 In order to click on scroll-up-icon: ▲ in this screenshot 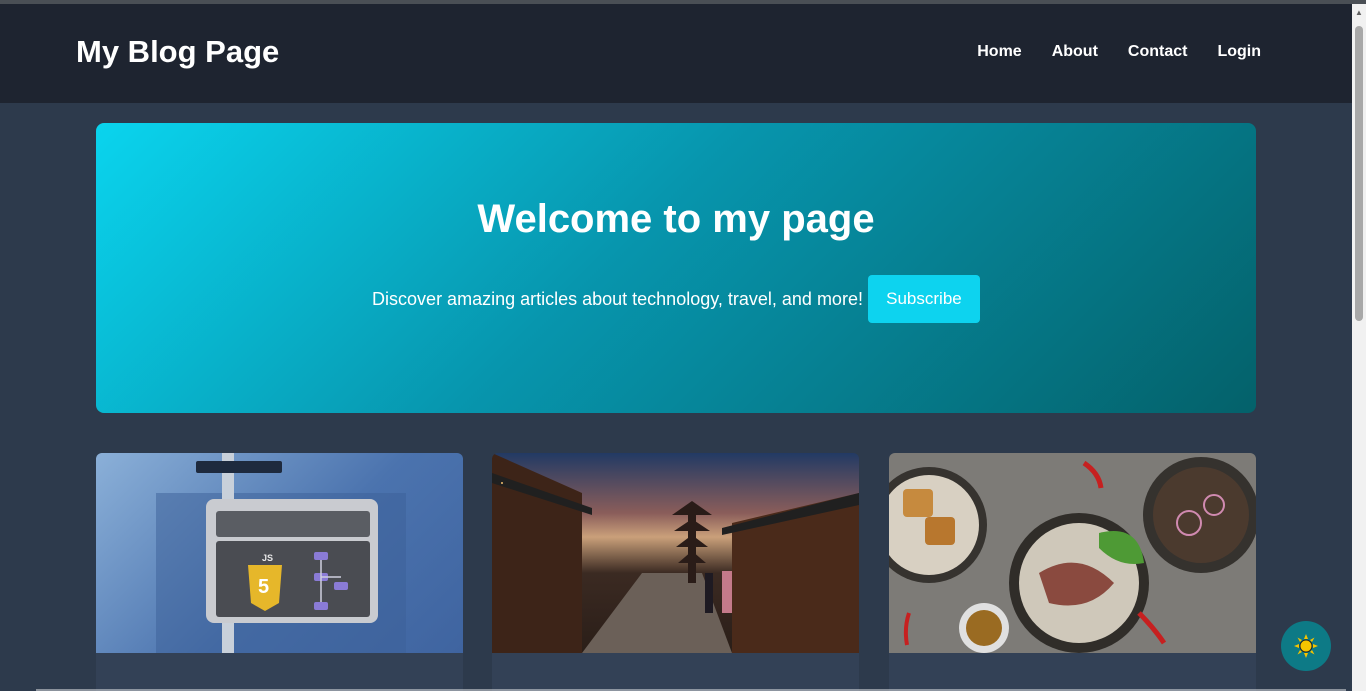, I will do `click(1359, 13)`.